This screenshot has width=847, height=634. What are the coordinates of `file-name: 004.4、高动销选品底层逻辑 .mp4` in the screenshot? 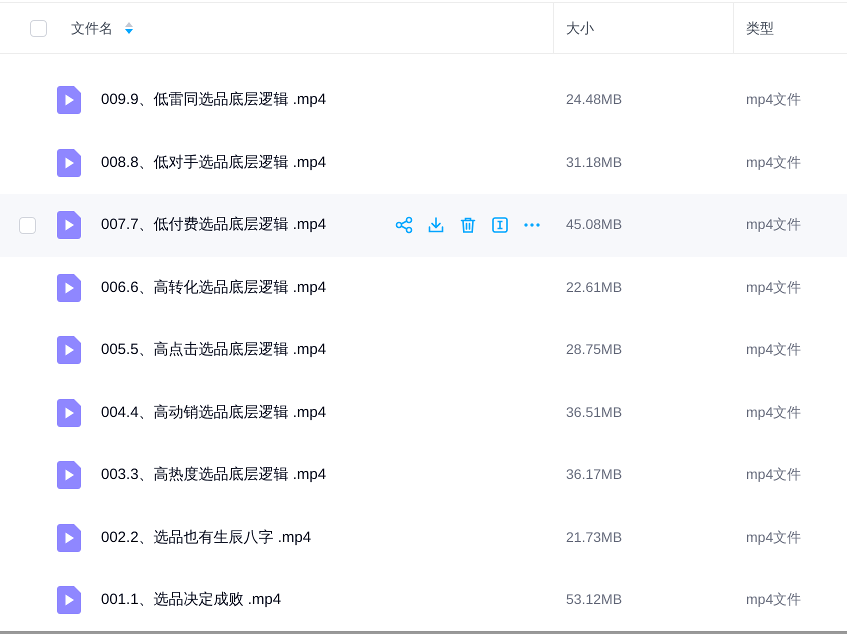 It's located at (213, 413).